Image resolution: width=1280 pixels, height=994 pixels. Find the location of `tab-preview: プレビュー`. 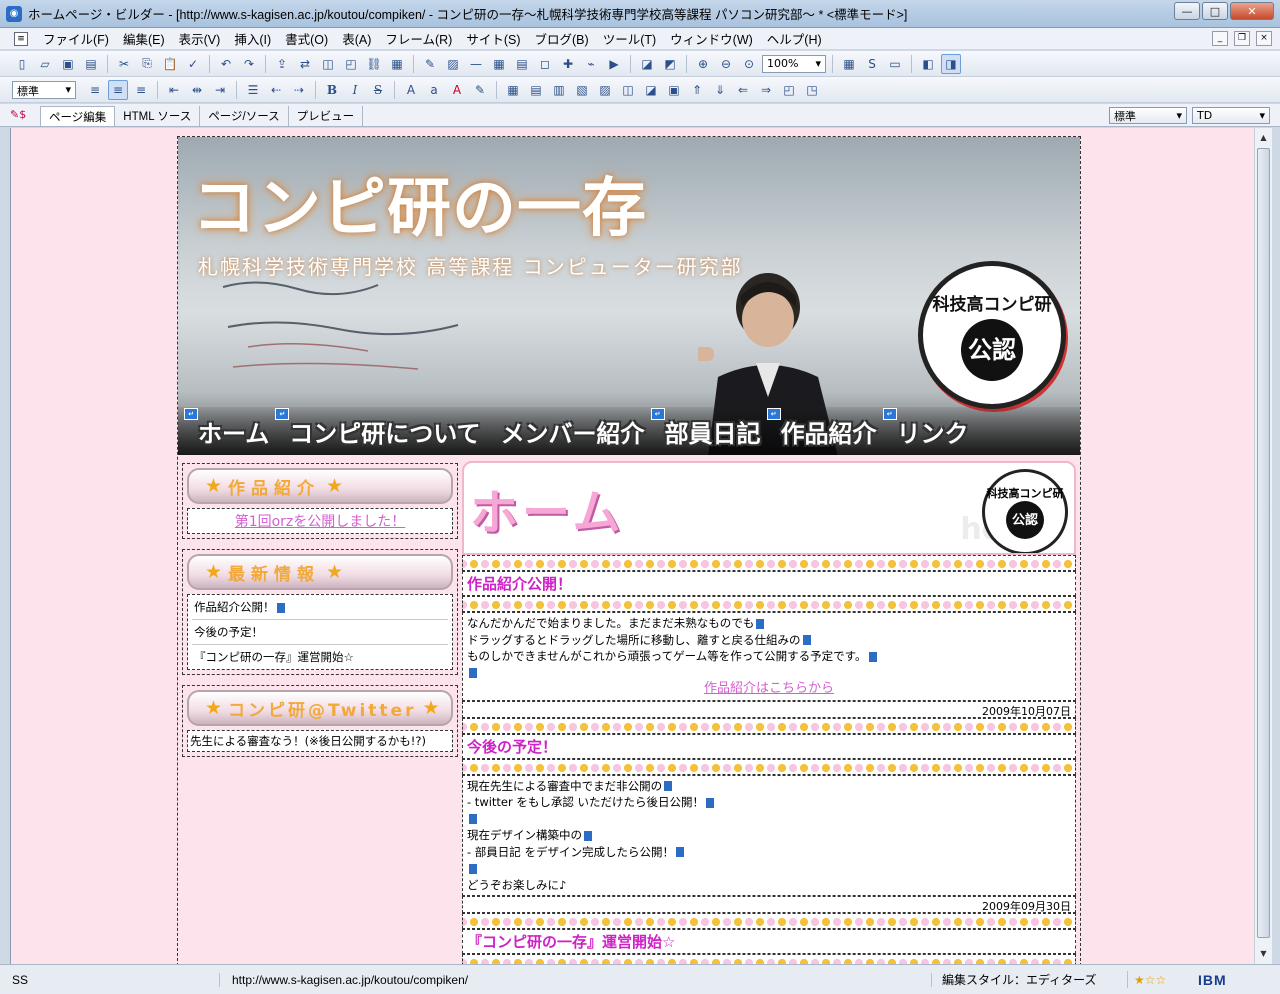

tab-preview: プレビュー is located at coordinates (326, 116).